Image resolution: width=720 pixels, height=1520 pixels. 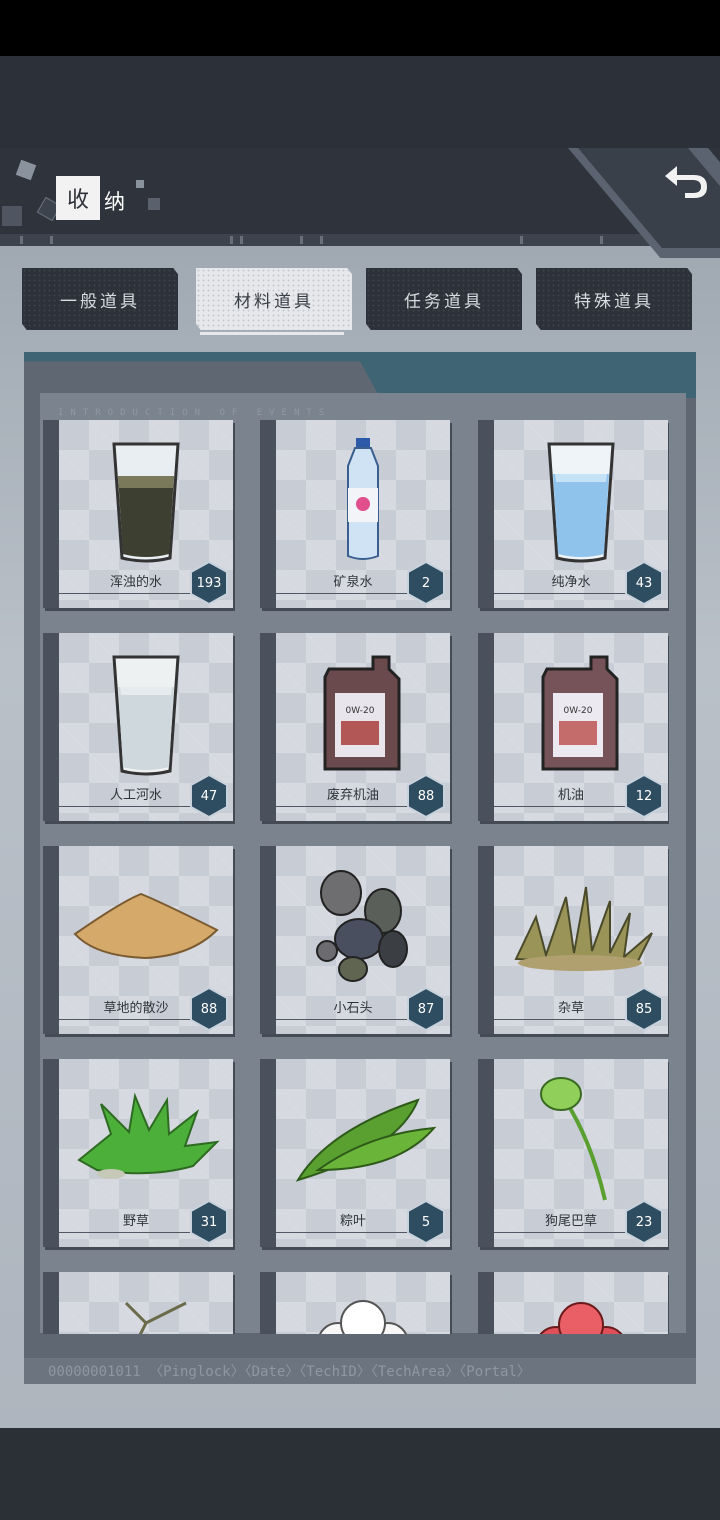 What do you see at coordinates (146, 713) in the screenshot?
I see `river-water-glass-icon` at bounding box center [146, 713].